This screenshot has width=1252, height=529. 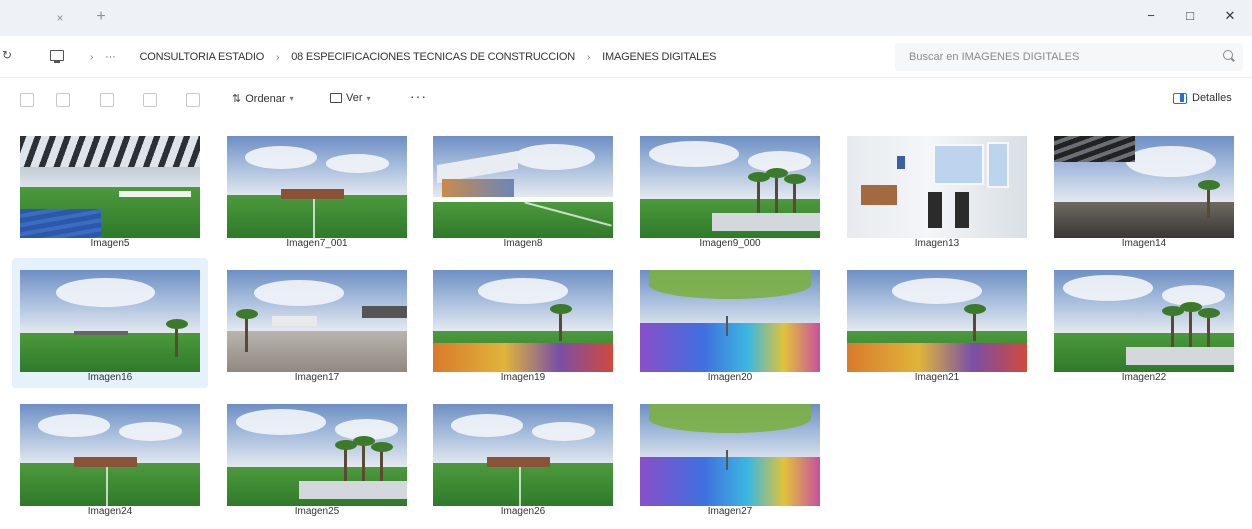 I want to click on file-item: Imagen16, so click(x=110, y=323).